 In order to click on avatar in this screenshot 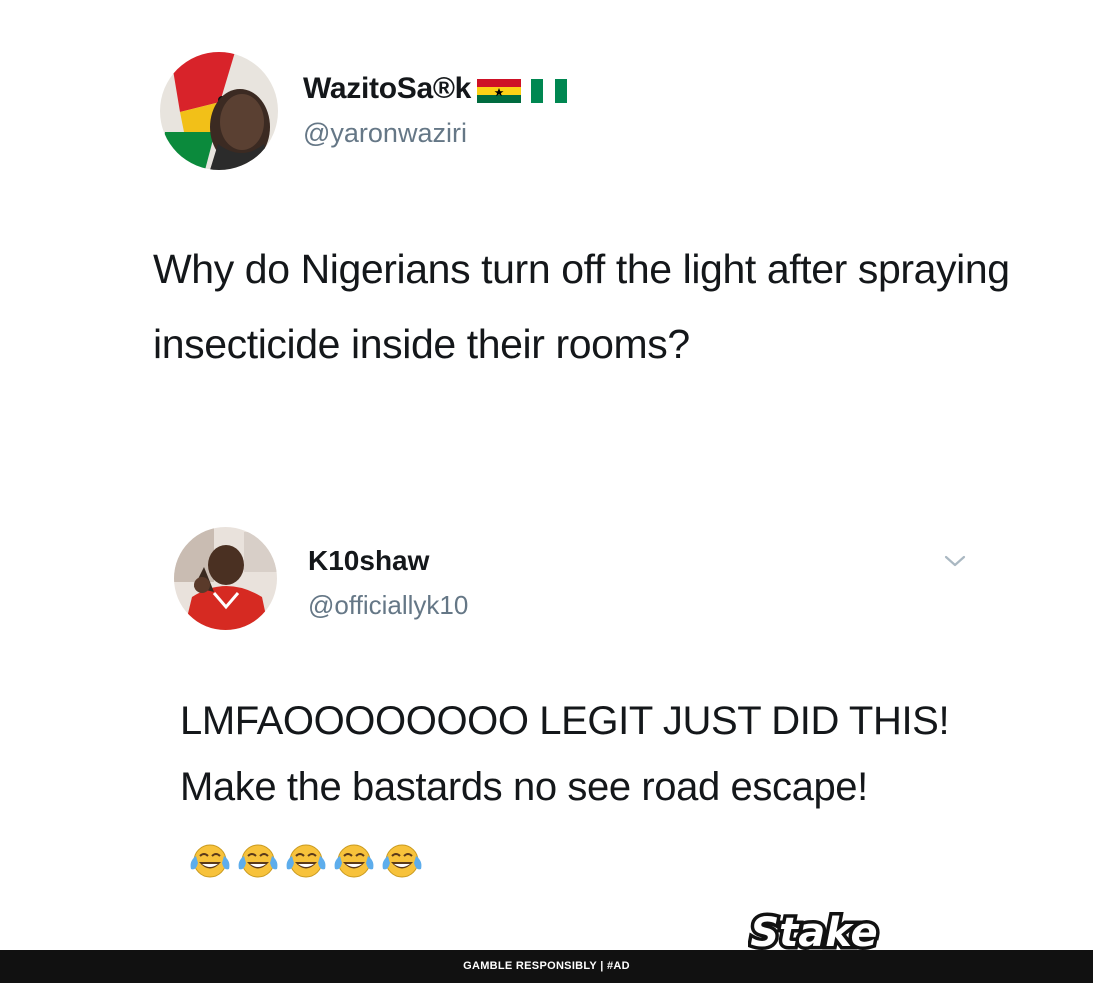, I will do `click(219, 111)`.